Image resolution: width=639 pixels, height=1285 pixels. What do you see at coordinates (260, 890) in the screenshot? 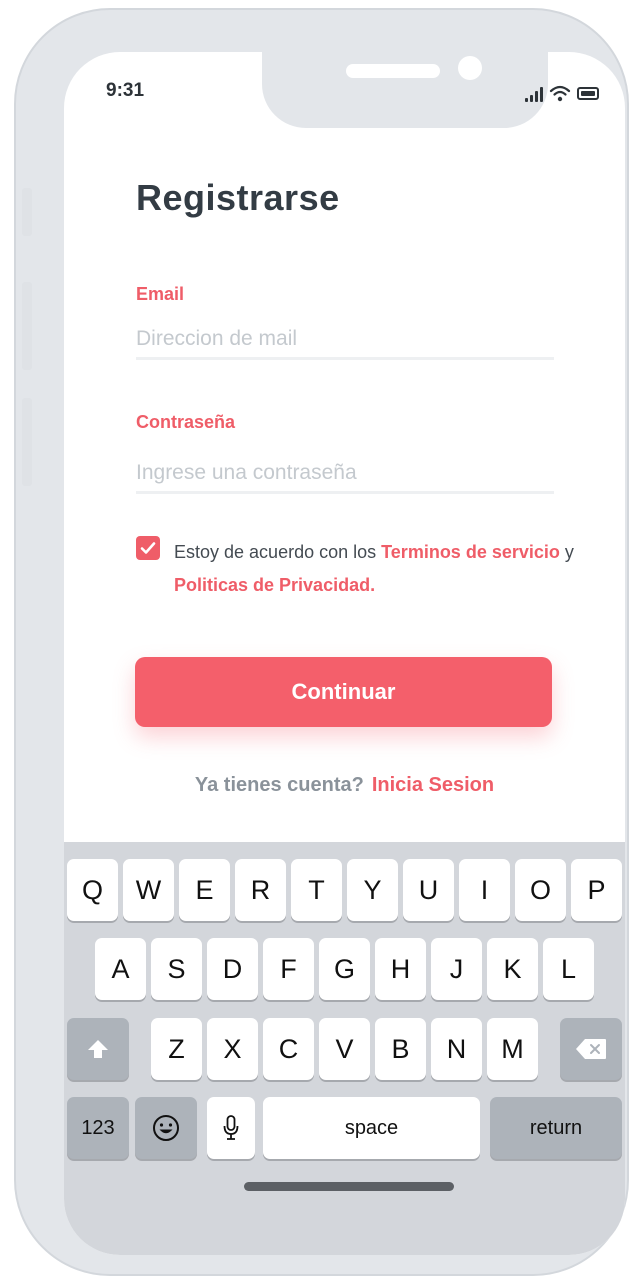
I see `key-r: R` at bounding box center [260, 890].